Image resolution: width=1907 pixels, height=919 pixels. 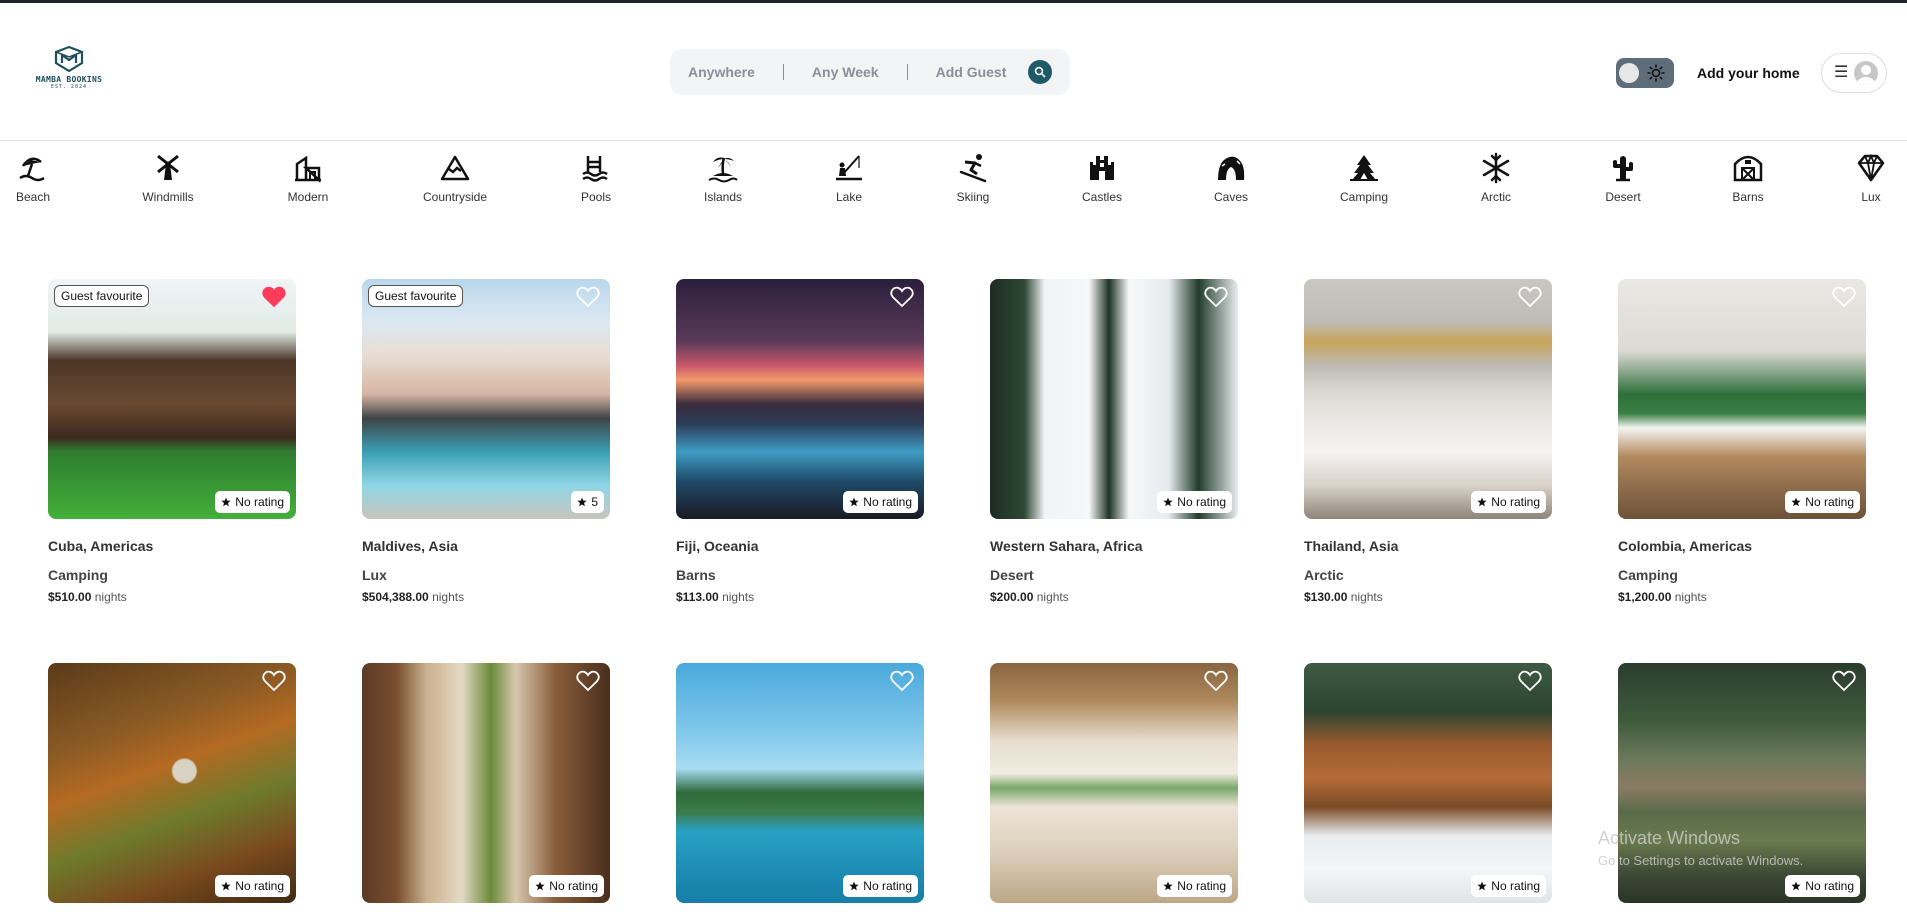 I want to click on search-icon, so click(x=1040, y=72).